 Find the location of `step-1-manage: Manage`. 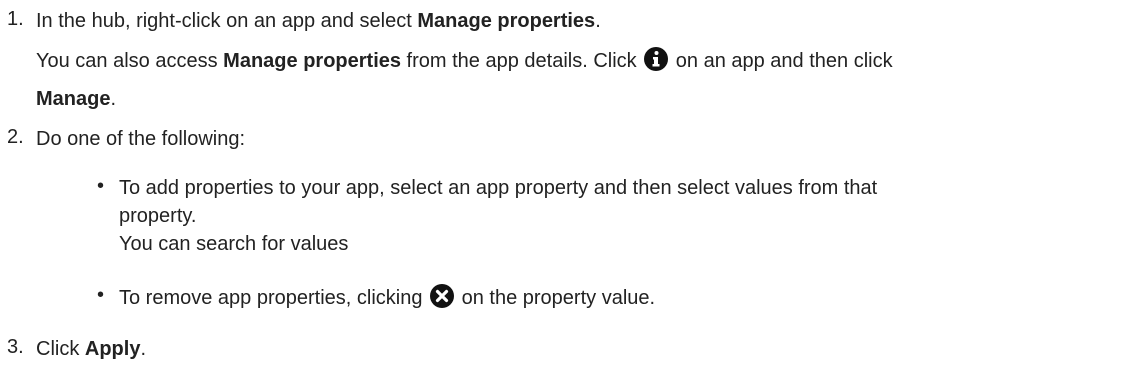

step-1-manage: Manage is located at coordinates (73, 99).